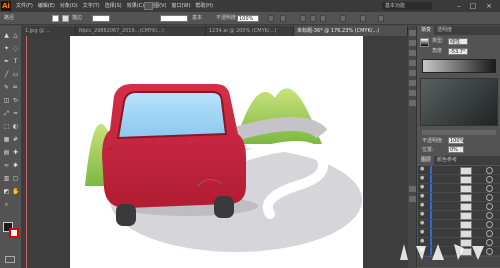 The width and height of the screenshot is (500, 268). I want to click on selection-tool-icon: ▲, so click(6, 35).